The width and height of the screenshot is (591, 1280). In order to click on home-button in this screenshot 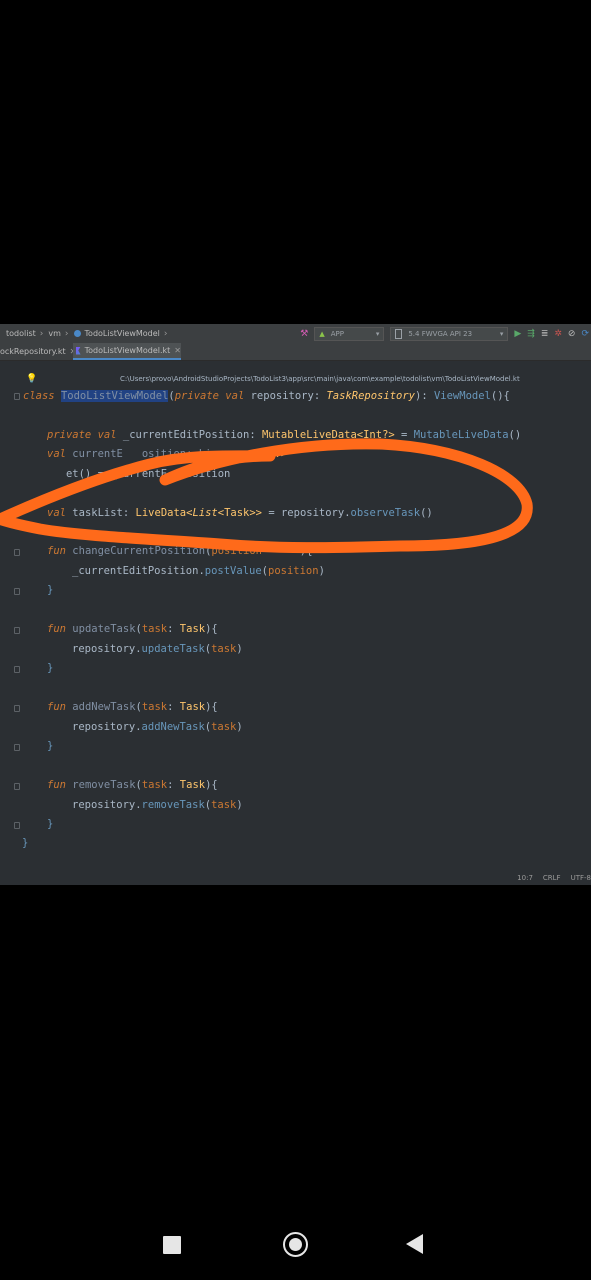, I will do `click(295, 1244)`.